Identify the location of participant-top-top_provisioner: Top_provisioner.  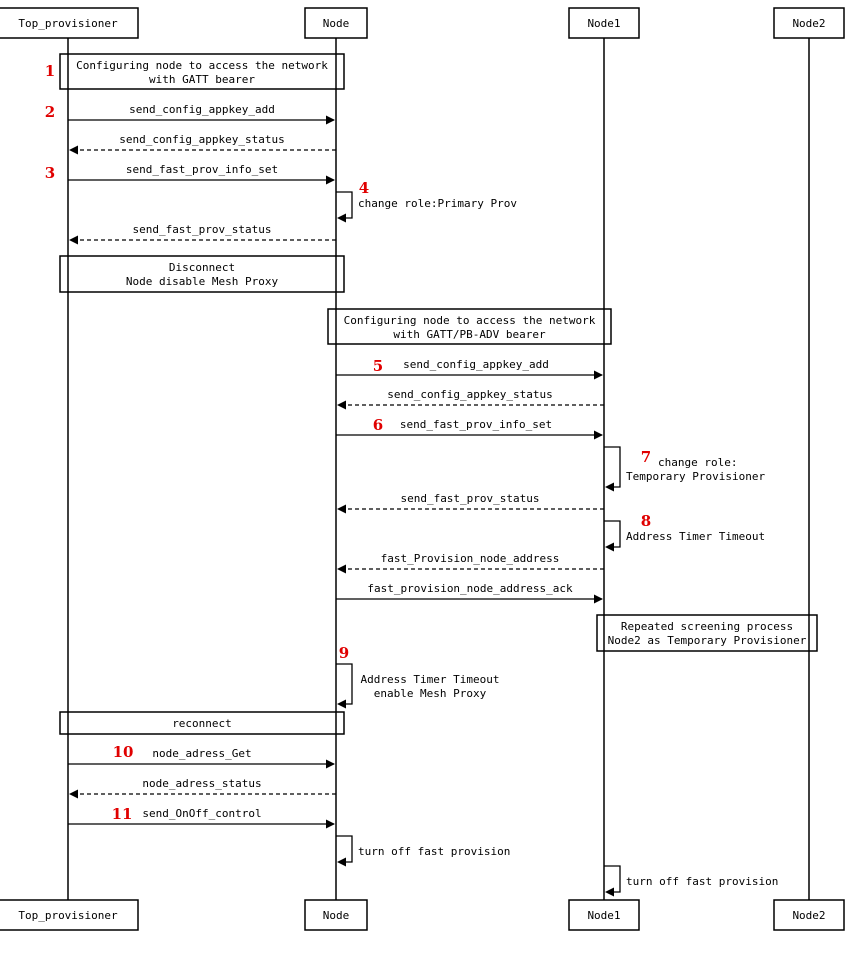
(69, 23).